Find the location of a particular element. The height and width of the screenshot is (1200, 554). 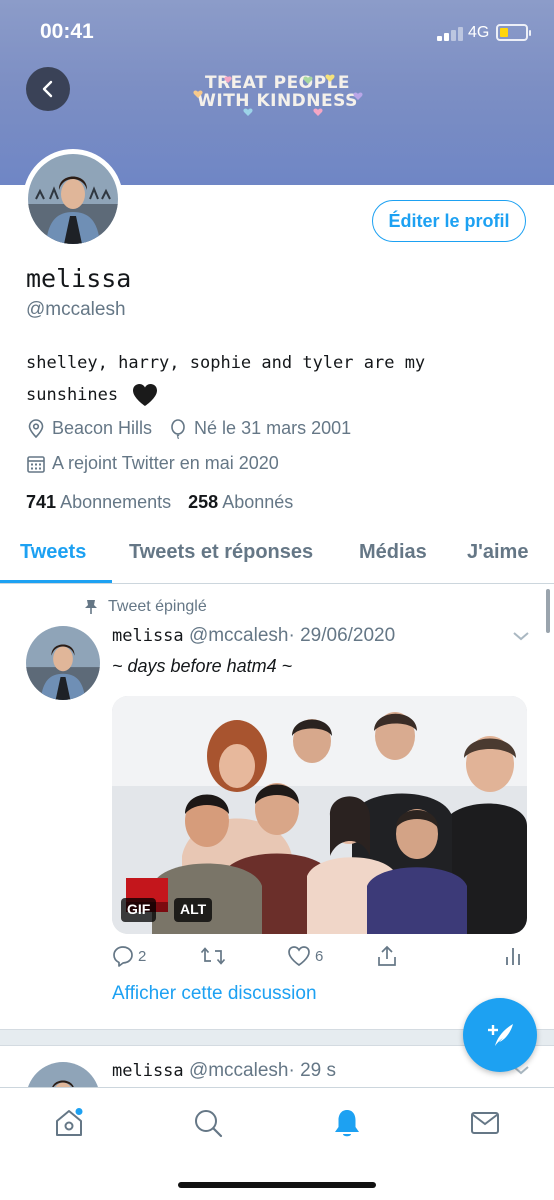

balloon-icon is located at coordinates (178, 428).